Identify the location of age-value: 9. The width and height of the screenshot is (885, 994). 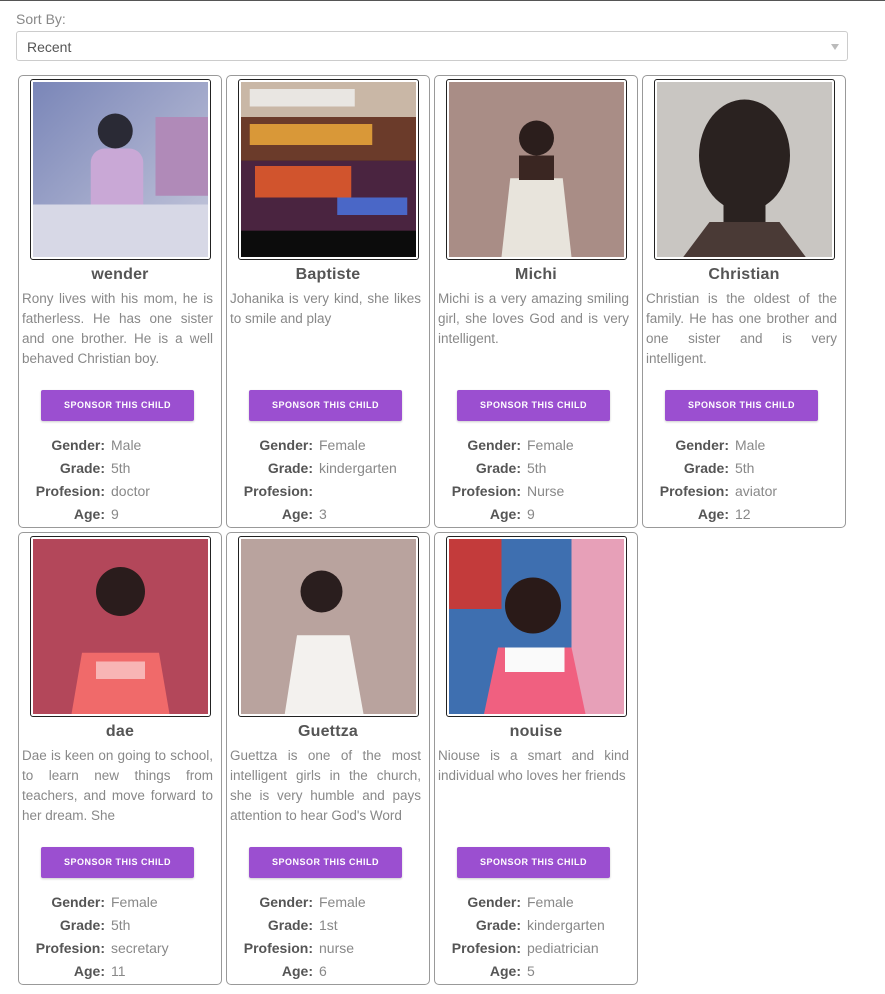
(115, 514).